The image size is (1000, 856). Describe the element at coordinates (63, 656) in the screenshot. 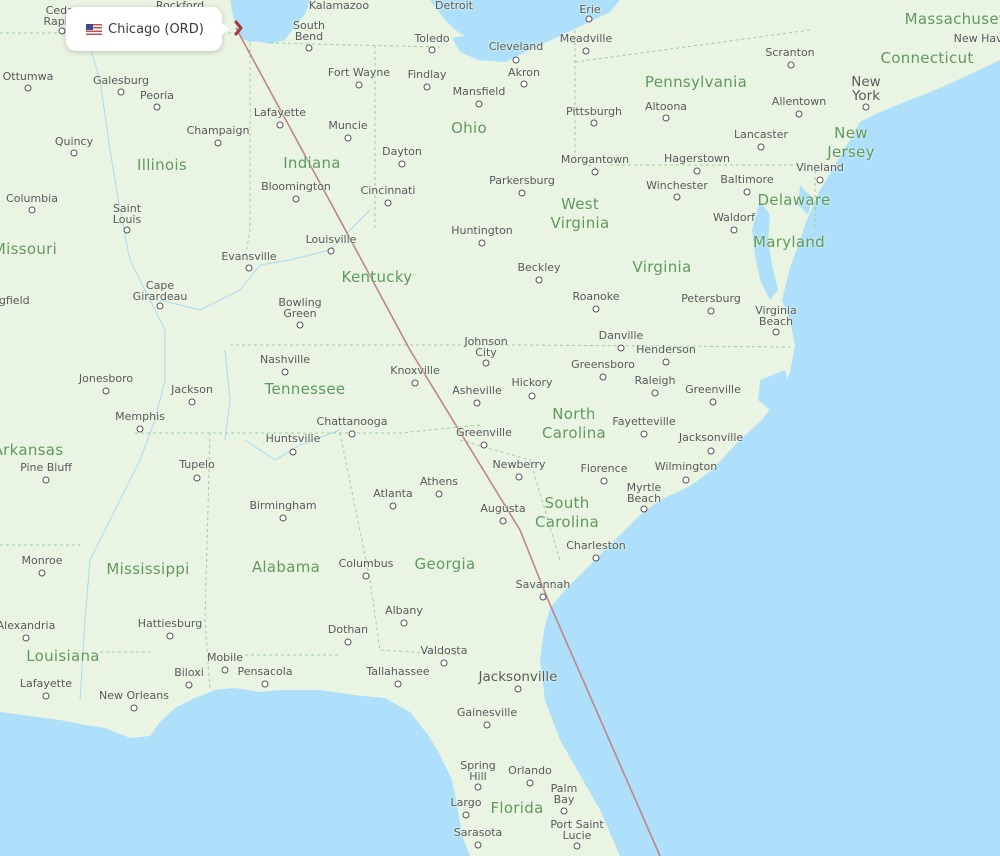

I see `state-label-louisiana: Louisiana` at that location.